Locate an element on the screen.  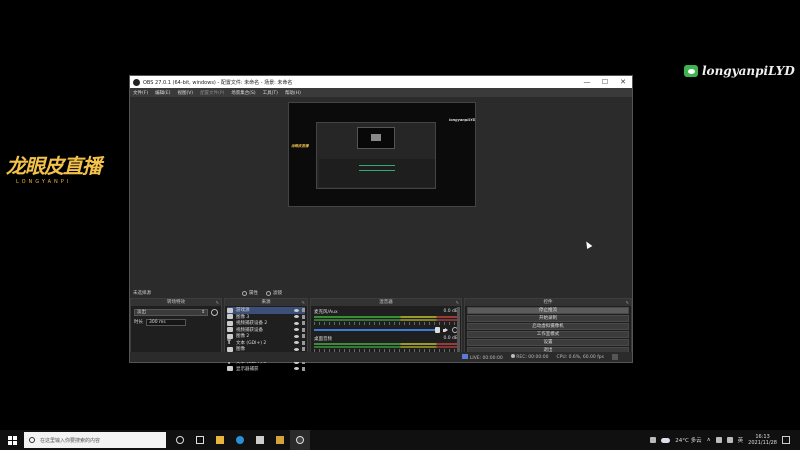
wechat-handle: longyanpiLYD is located at coordinates (748, 71).